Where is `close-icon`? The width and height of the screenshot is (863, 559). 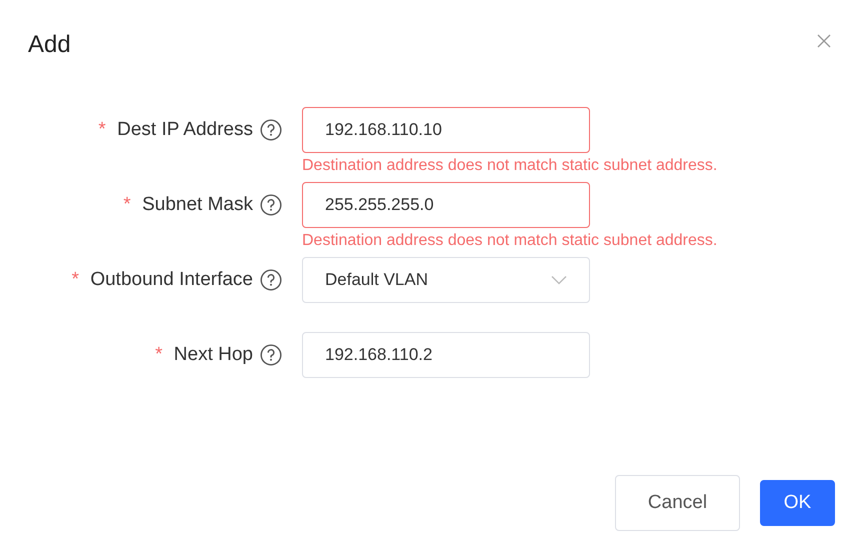 close-icon is located at coordinates (824, 41).